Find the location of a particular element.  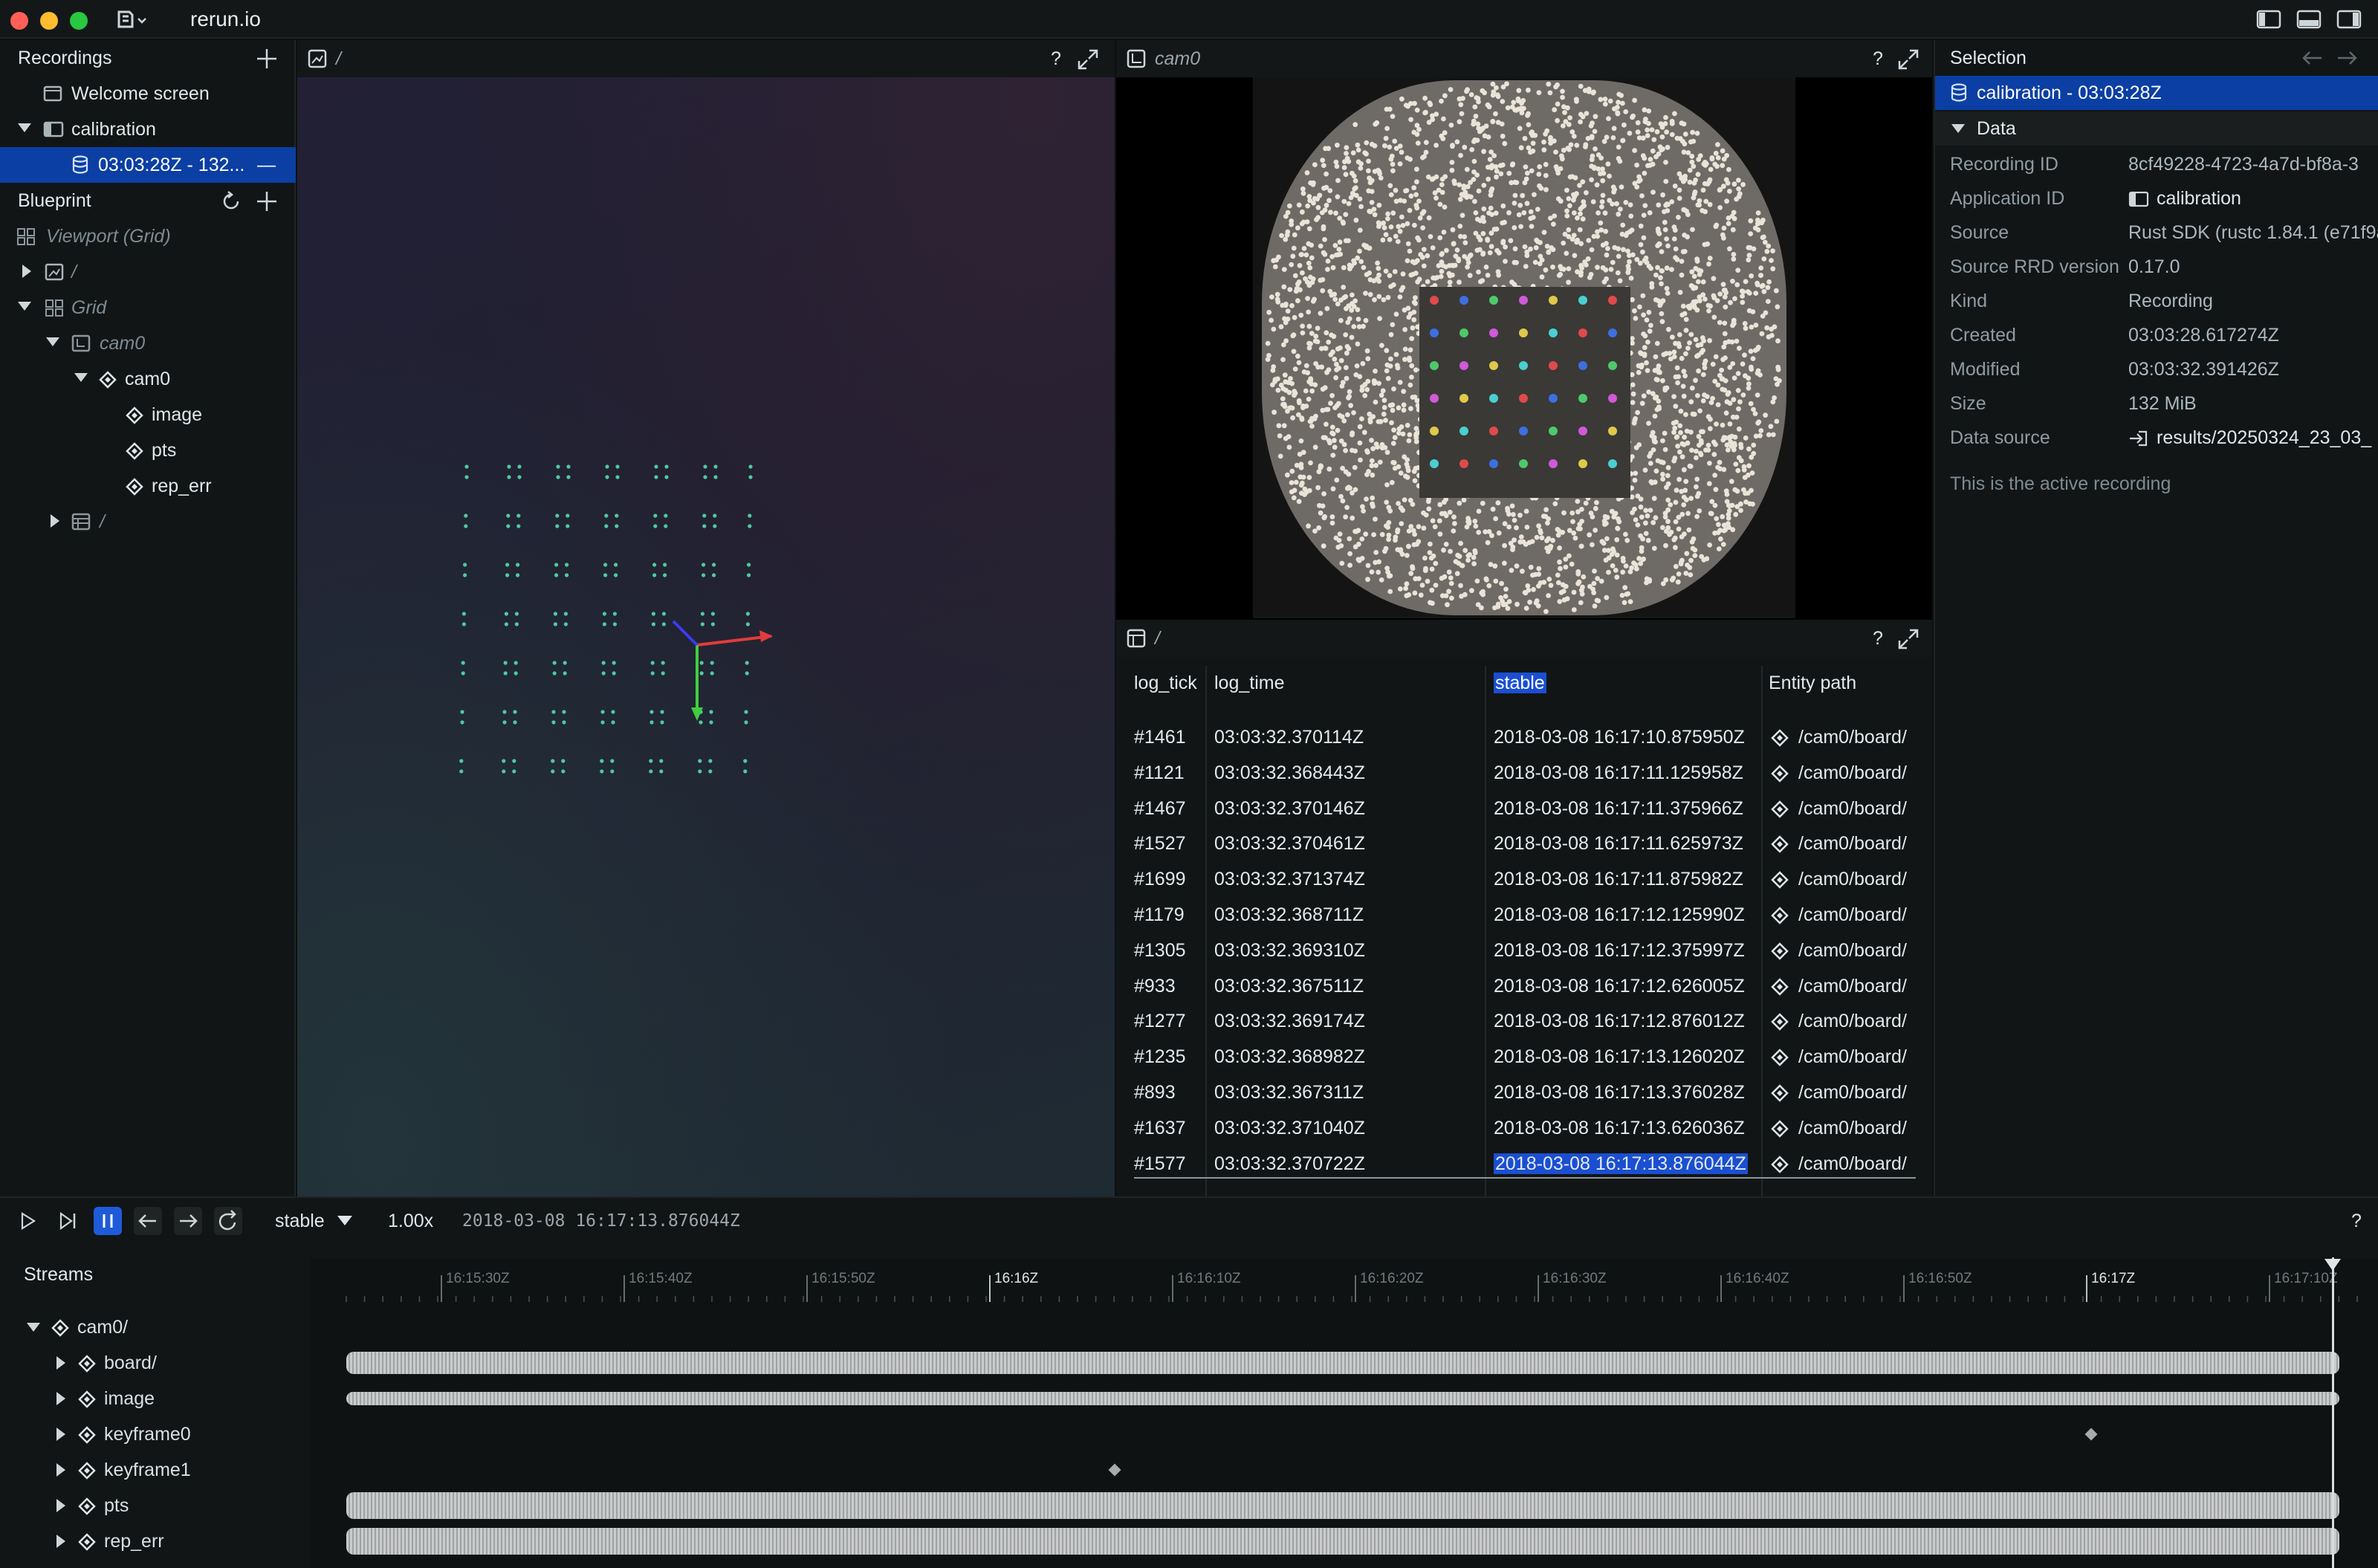

close-recording-button: — is located at coordinates (267, 165).